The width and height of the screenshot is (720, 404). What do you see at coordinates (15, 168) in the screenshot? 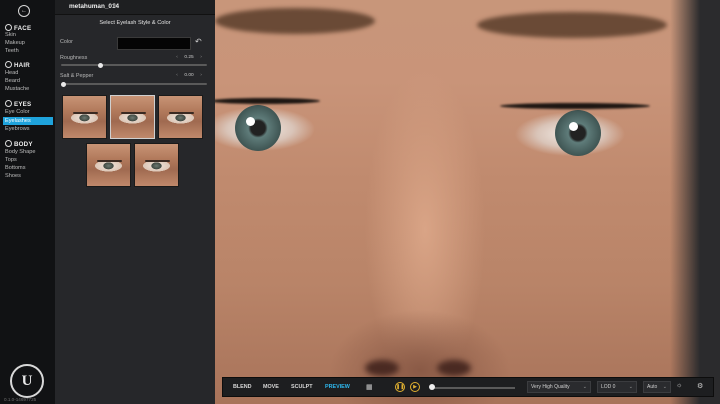
I see `rail-item-bottoms: Bottoms` at bounding box center [15, 168].